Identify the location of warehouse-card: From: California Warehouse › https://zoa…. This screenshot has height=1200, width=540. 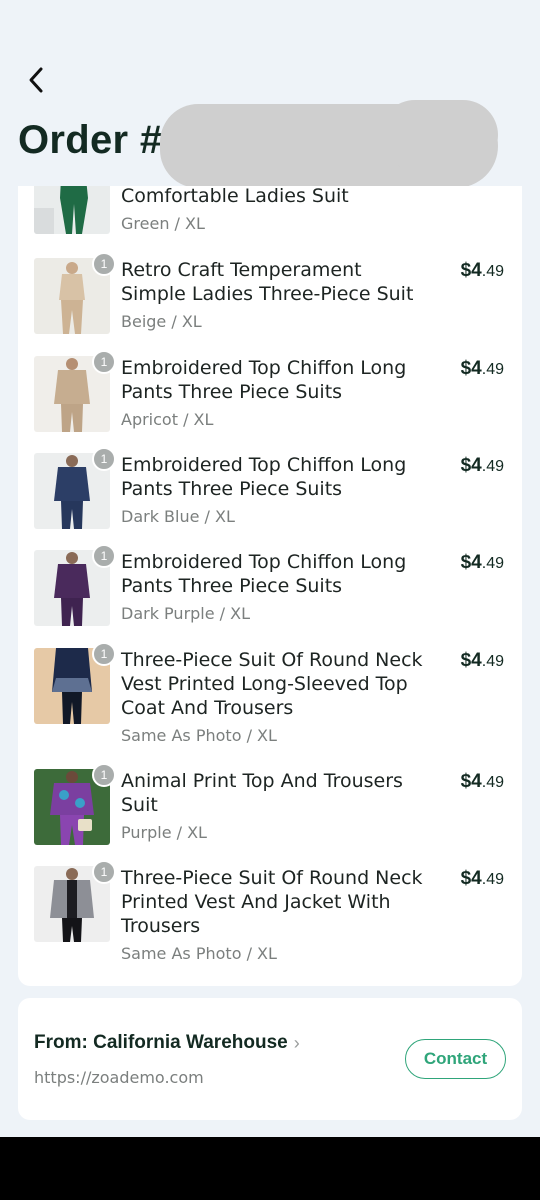
(270, 1059).